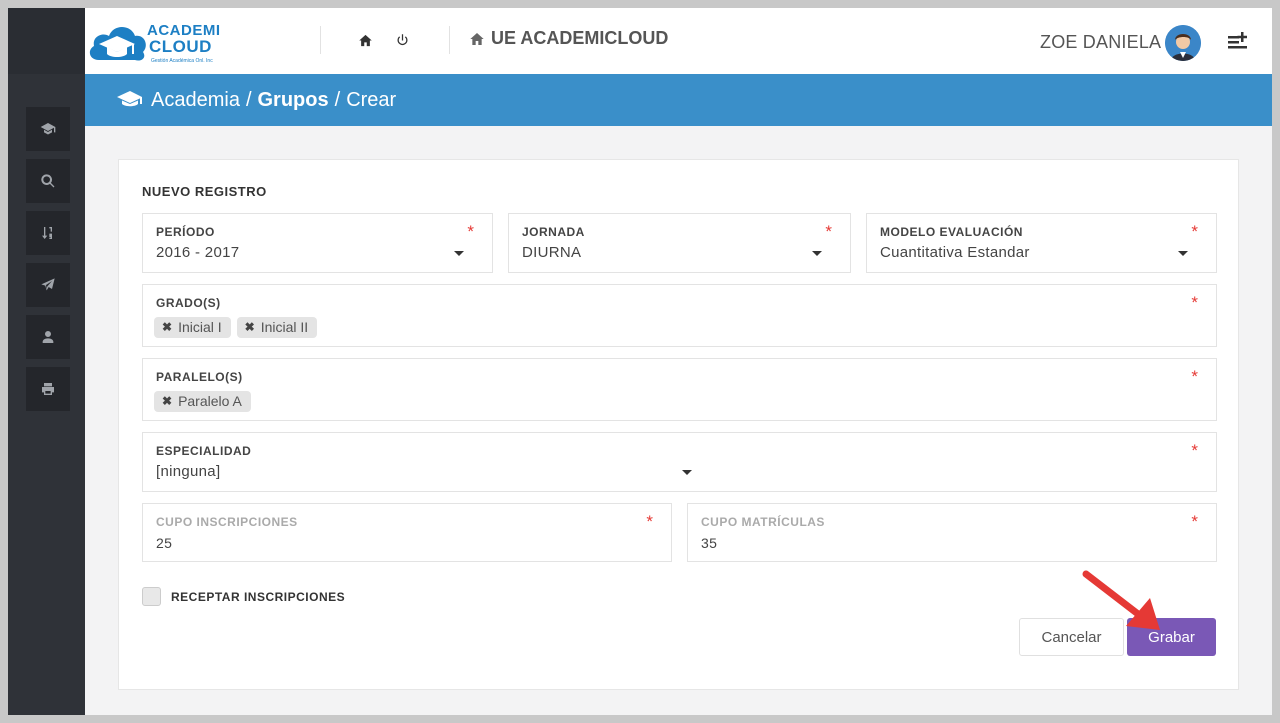  Describe the element at coordinates (284, 327) in the screenshot. I see `tag-label: Inicial II` at that location.